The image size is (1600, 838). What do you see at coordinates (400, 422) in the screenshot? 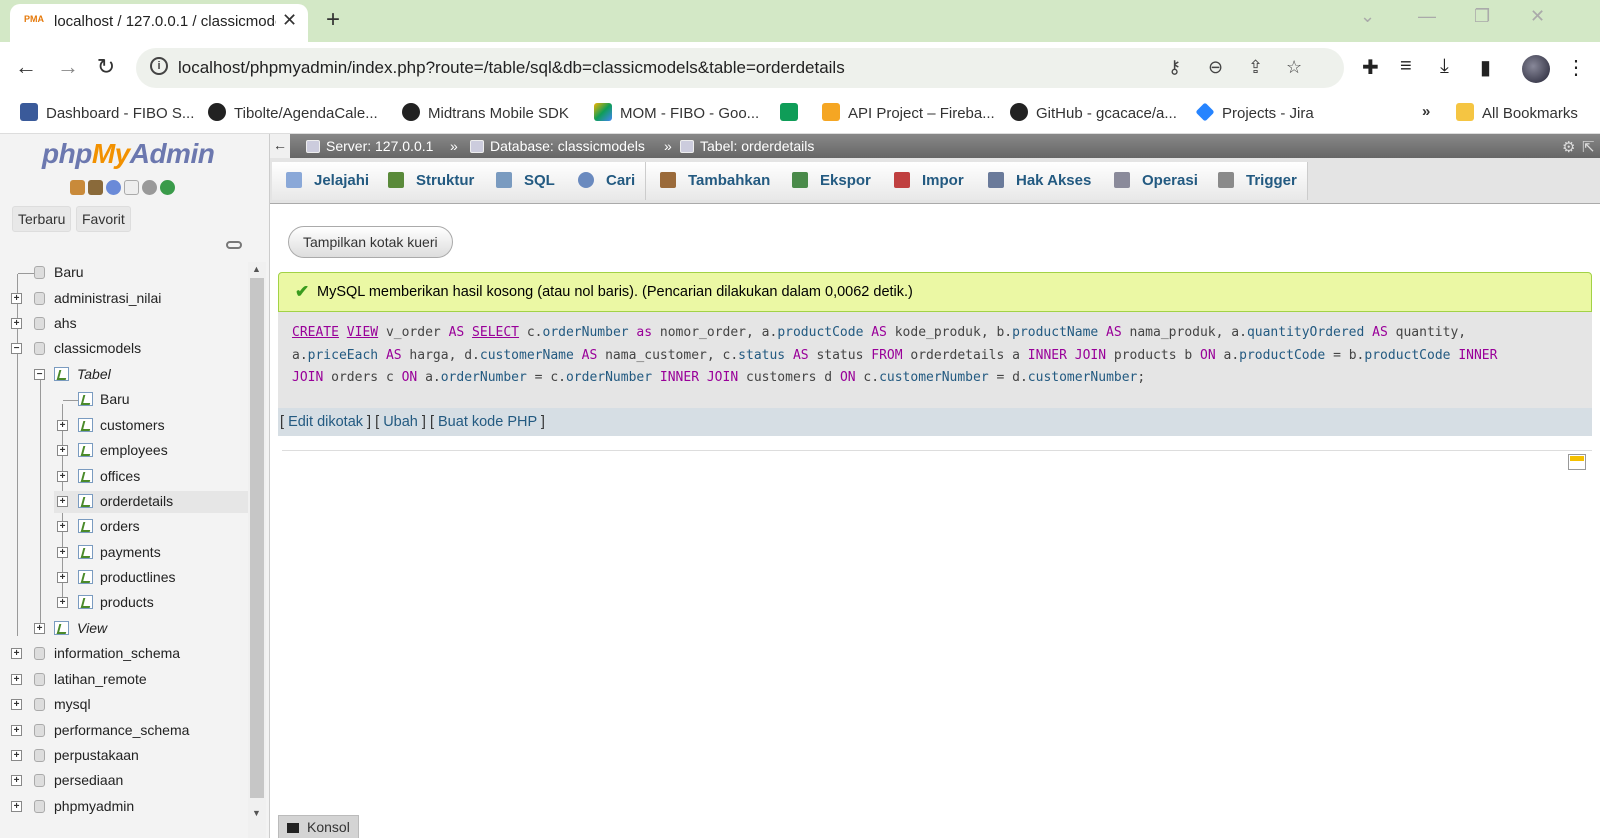
I see `edit-link: Ubah` at bounding box center [400, 422].